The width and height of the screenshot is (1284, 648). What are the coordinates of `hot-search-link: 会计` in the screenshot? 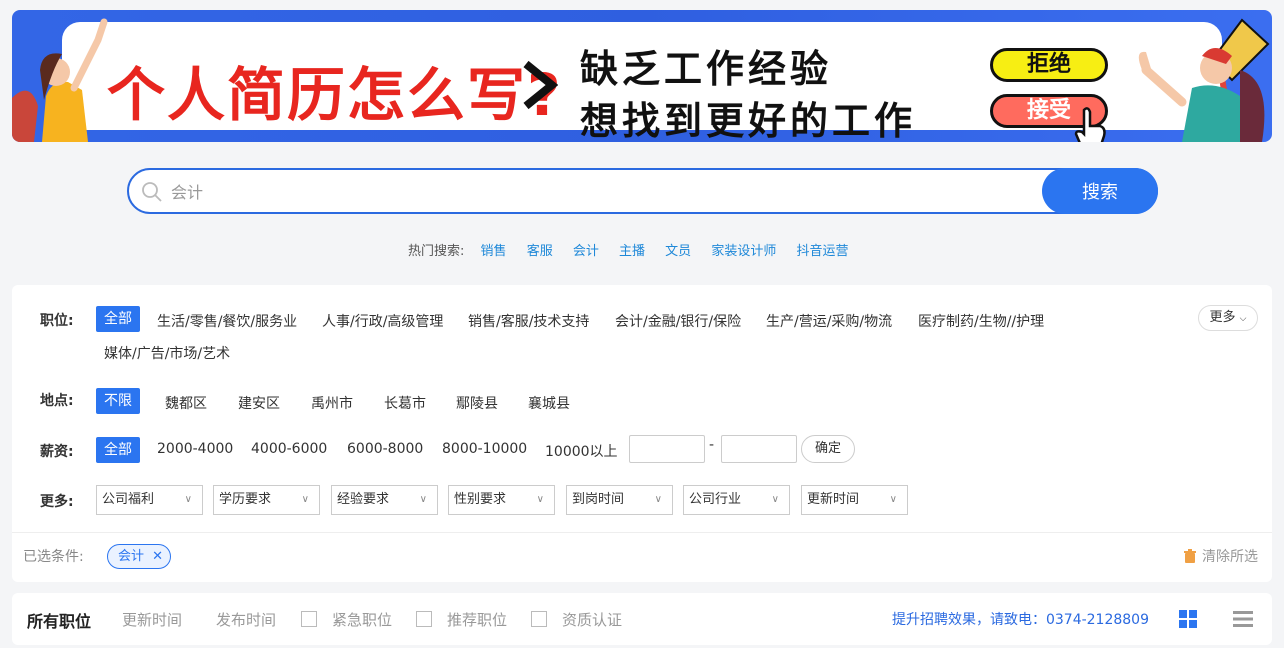 It's located at (586, 251).